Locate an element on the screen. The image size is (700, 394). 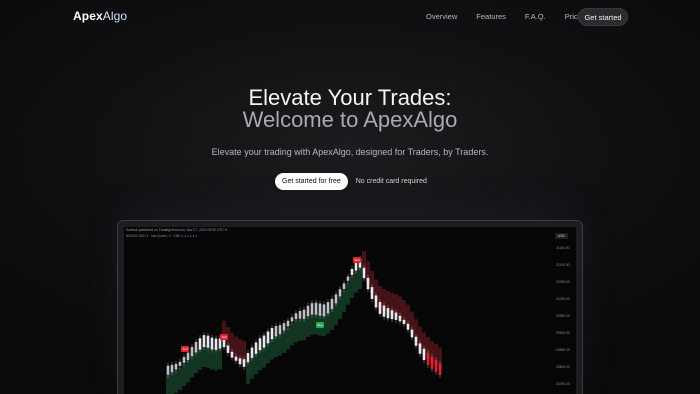
price-axis-label: 20950.00 is located at coordinates (563, 316).